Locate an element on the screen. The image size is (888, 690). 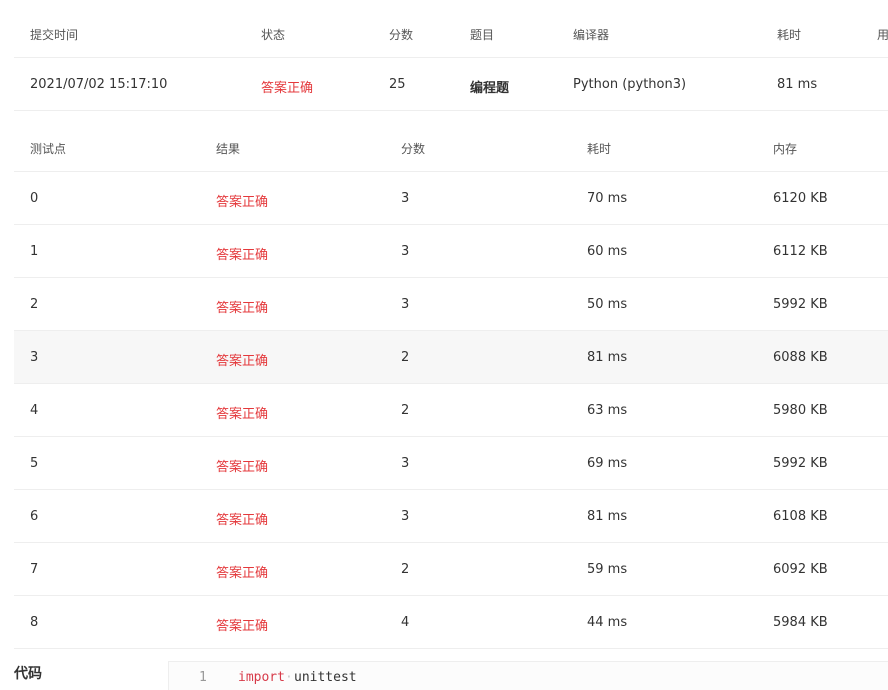
header-score: 分数 is located at coordinates (401, 35).